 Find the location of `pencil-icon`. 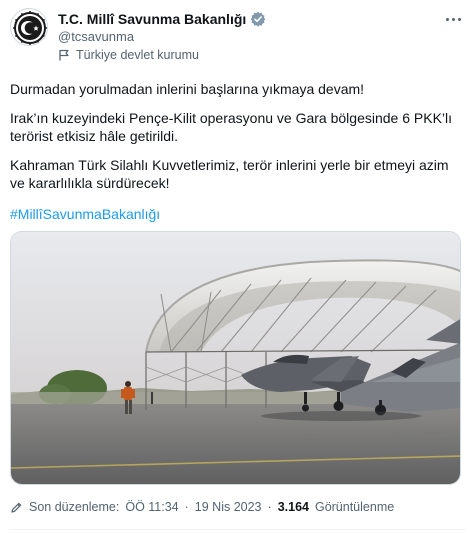

pencil-icon is located at coordinates (16, 507).